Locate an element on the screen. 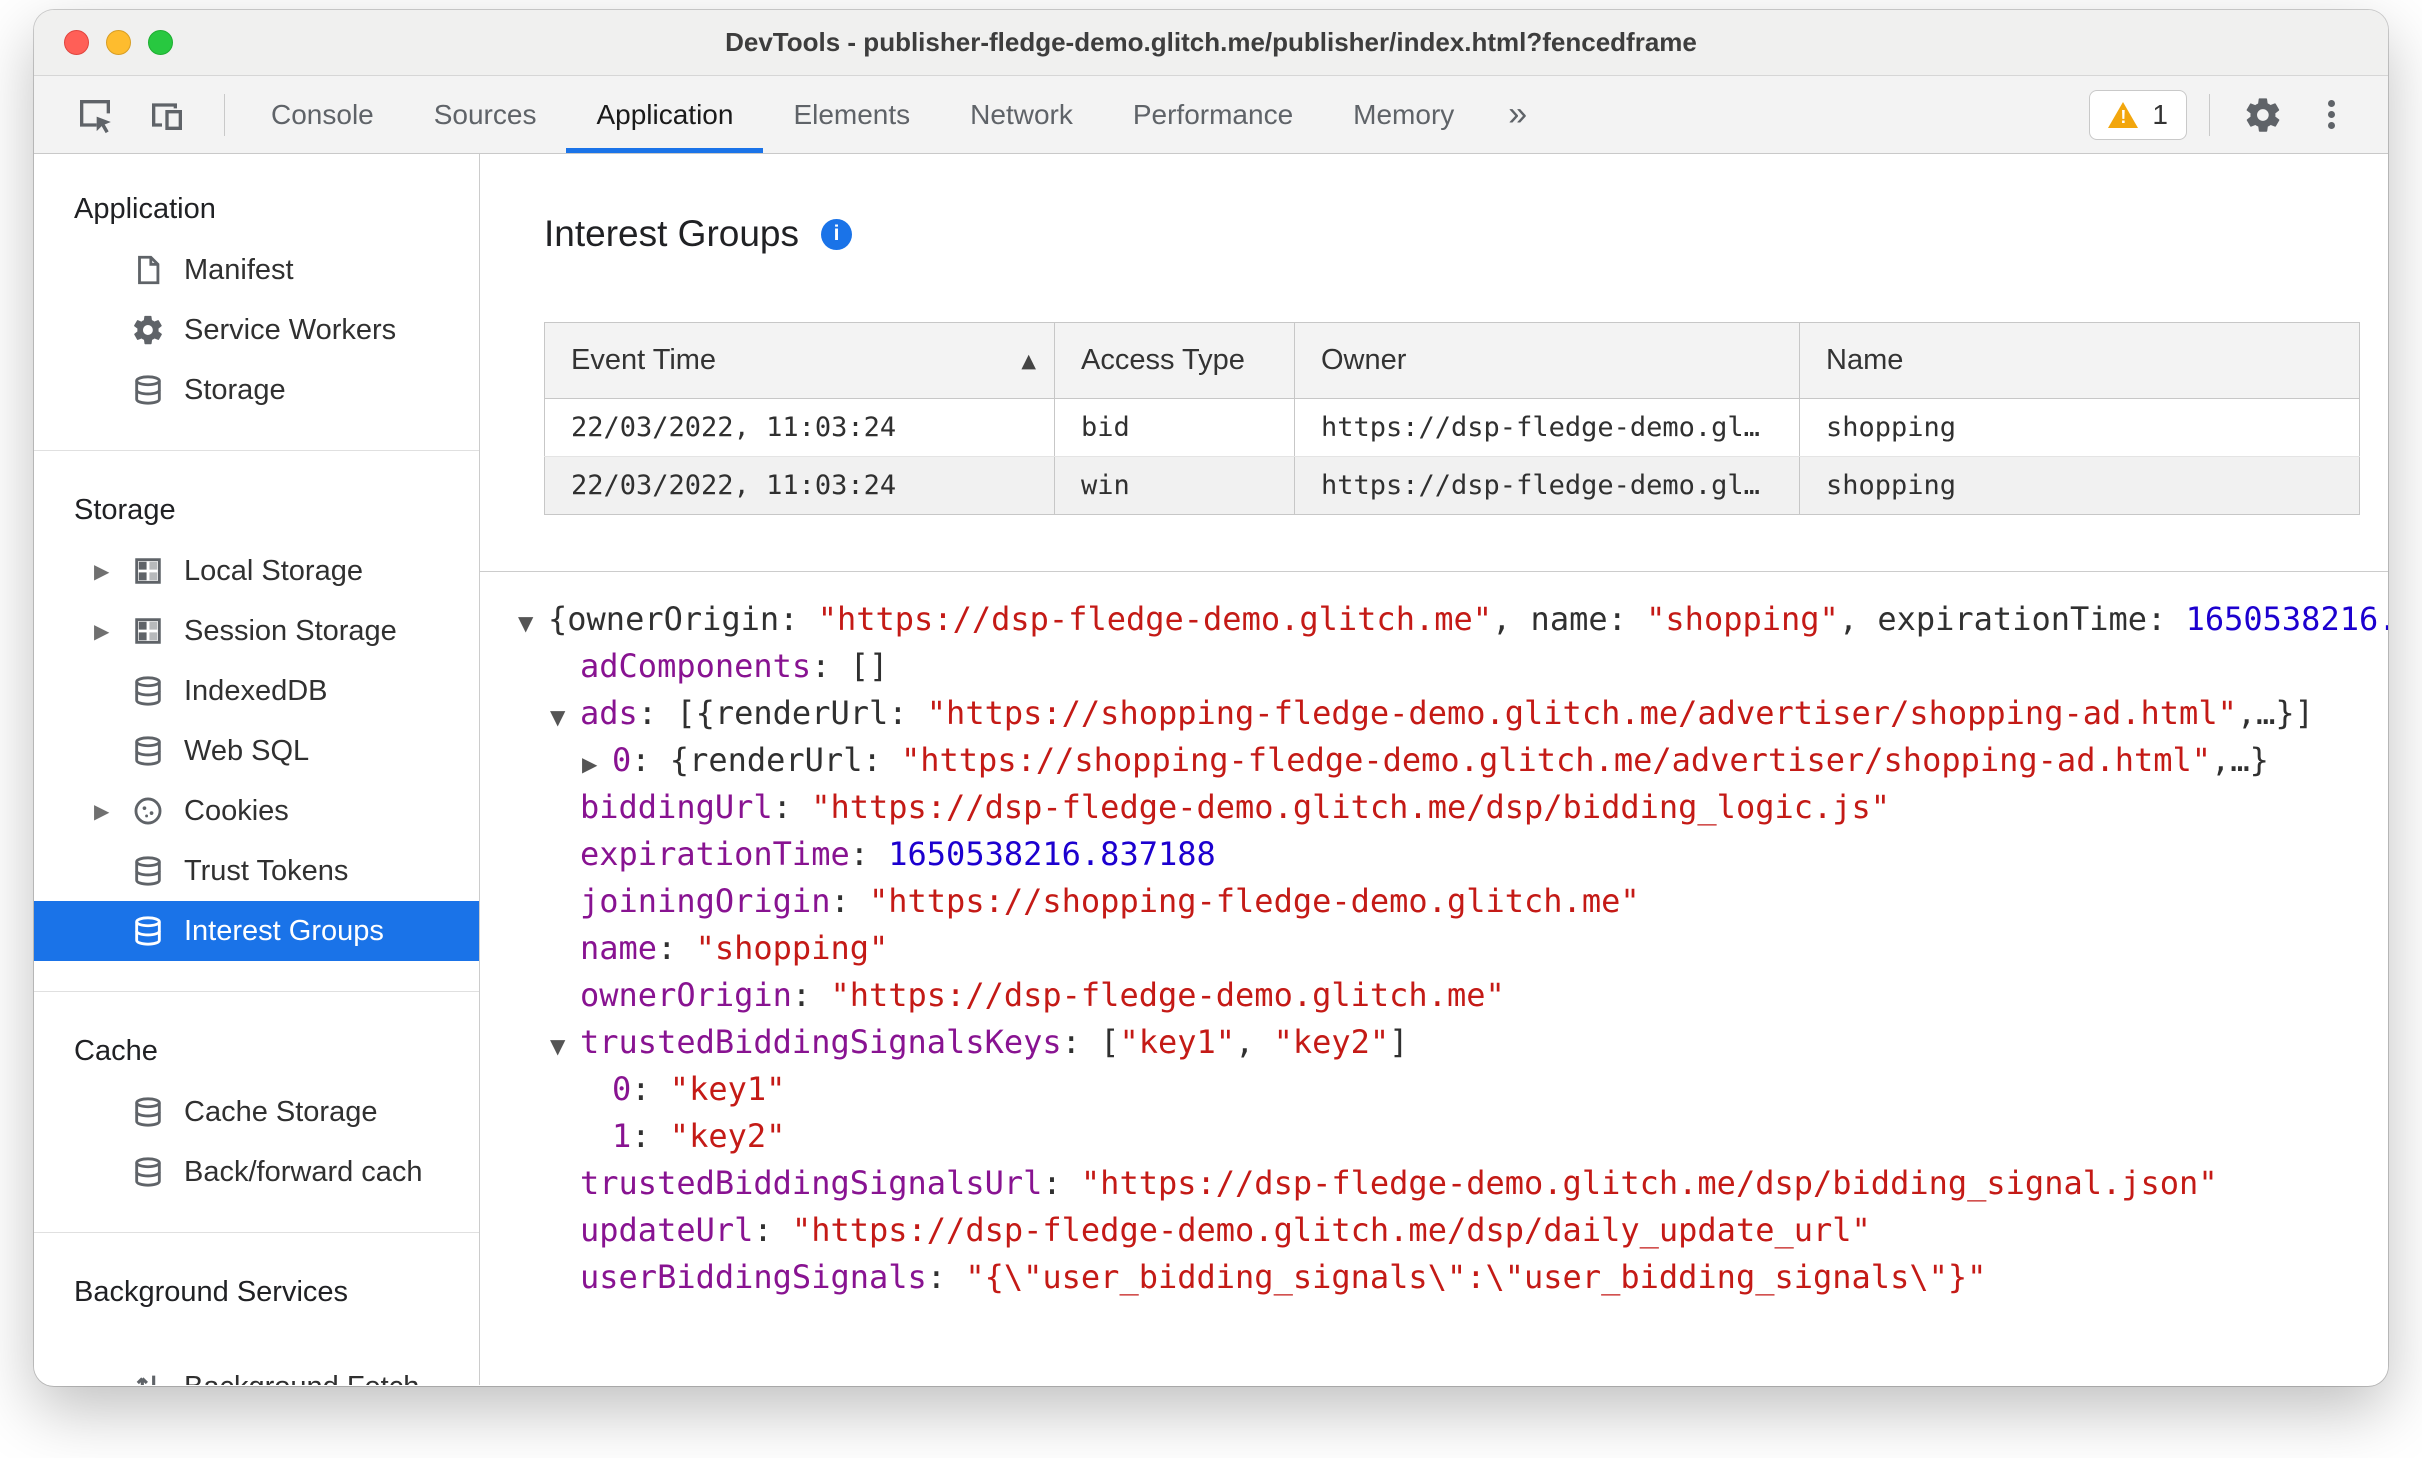  sidebar-item-storage: Storage is located at coordinates (256, 390).